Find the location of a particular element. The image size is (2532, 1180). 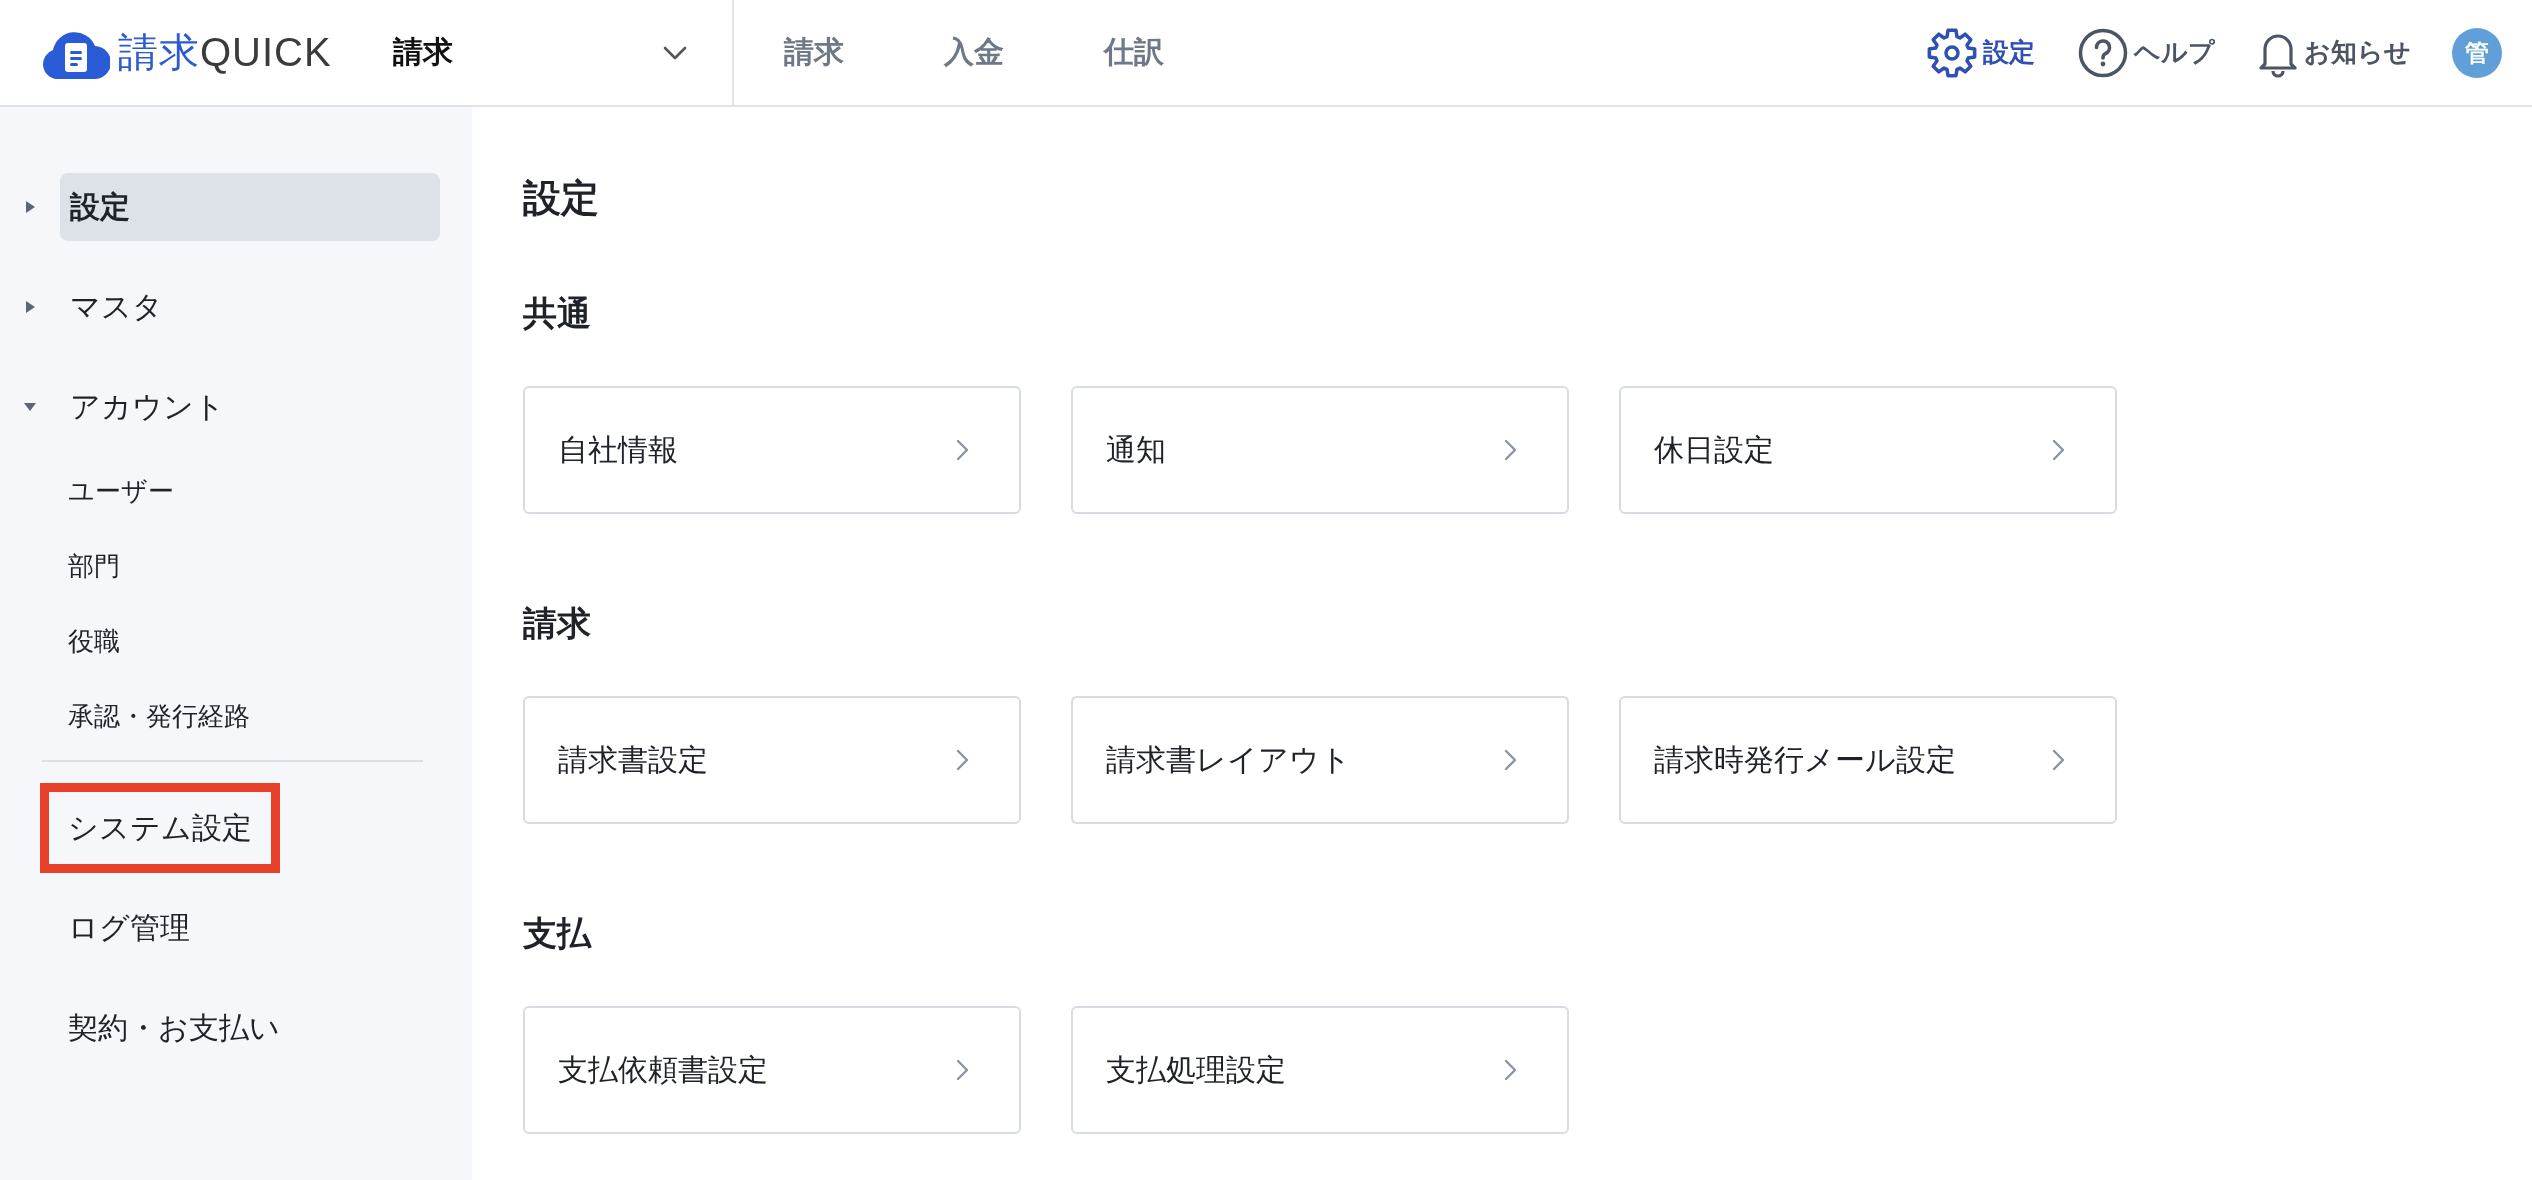

nav-tab: 請求 is located at coordinates (814, 52).